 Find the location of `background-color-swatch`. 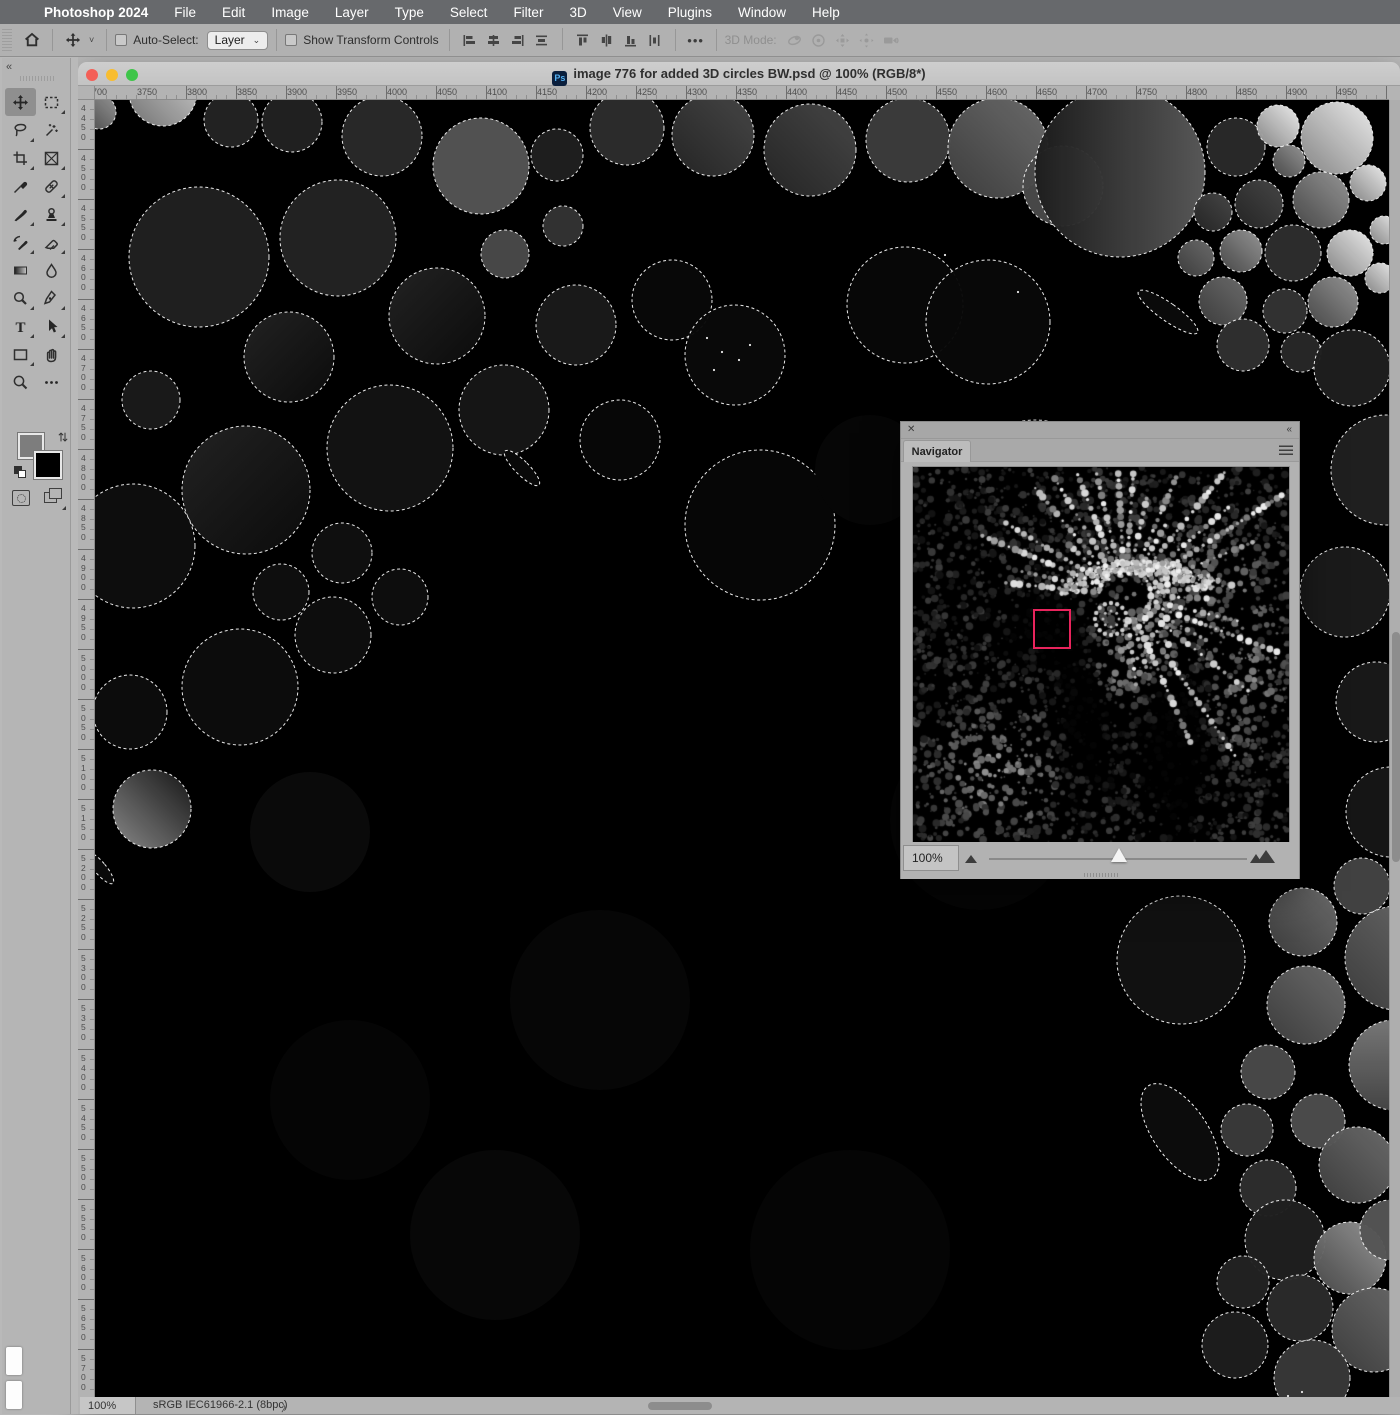

background-color-swatch is located at coordinates (48, 465).